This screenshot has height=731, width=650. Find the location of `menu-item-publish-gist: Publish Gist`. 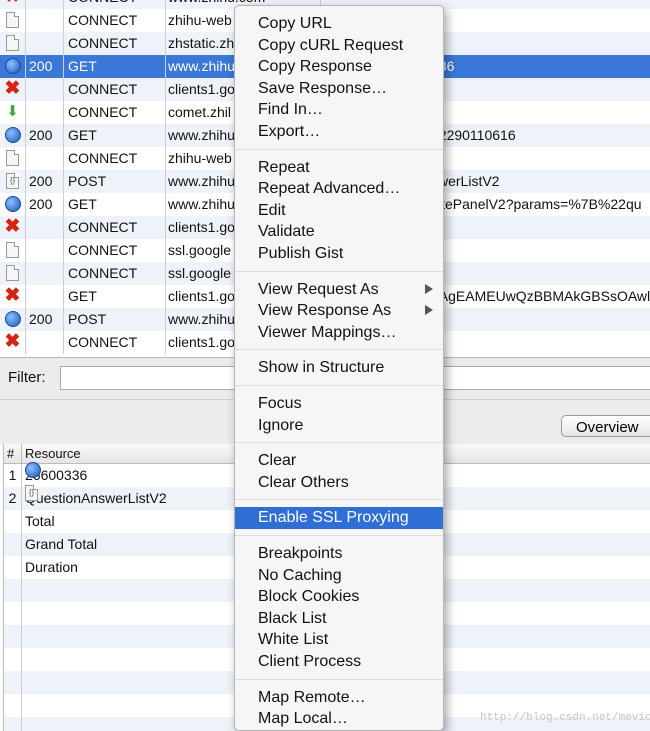

menu-item-publish-gist: Publish Gist is located at coordinates (339, 253).